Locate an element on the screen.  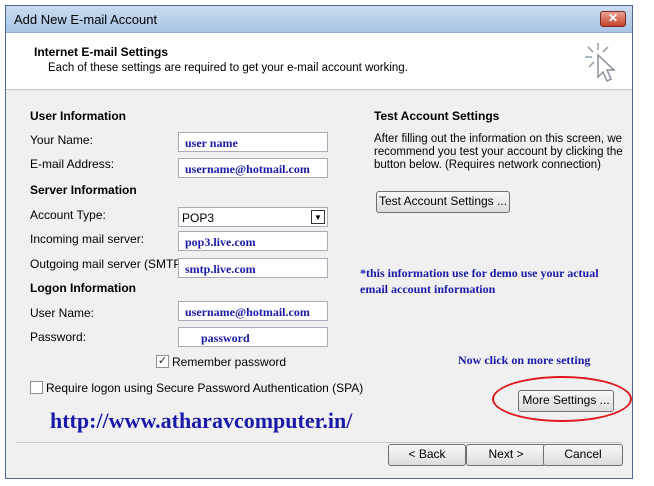
server-info-heading: Server Information is located at coordinates (83, 190).